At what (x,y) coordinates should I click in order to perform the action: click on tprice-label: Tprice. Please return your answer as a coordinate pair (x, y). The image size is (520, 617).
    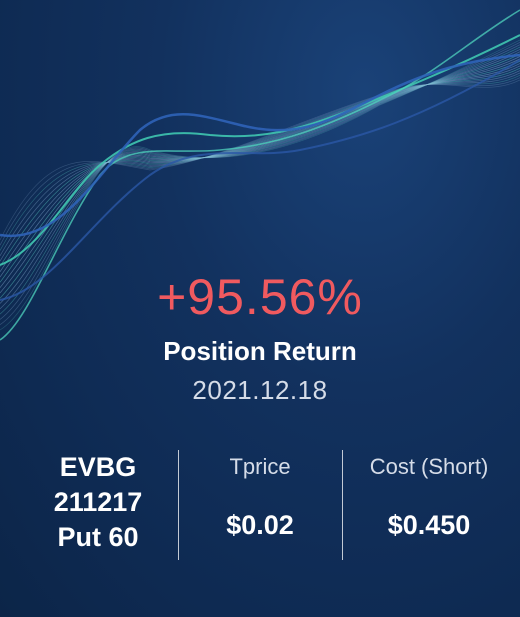
    Looking at the image, I should click on (260, 466).